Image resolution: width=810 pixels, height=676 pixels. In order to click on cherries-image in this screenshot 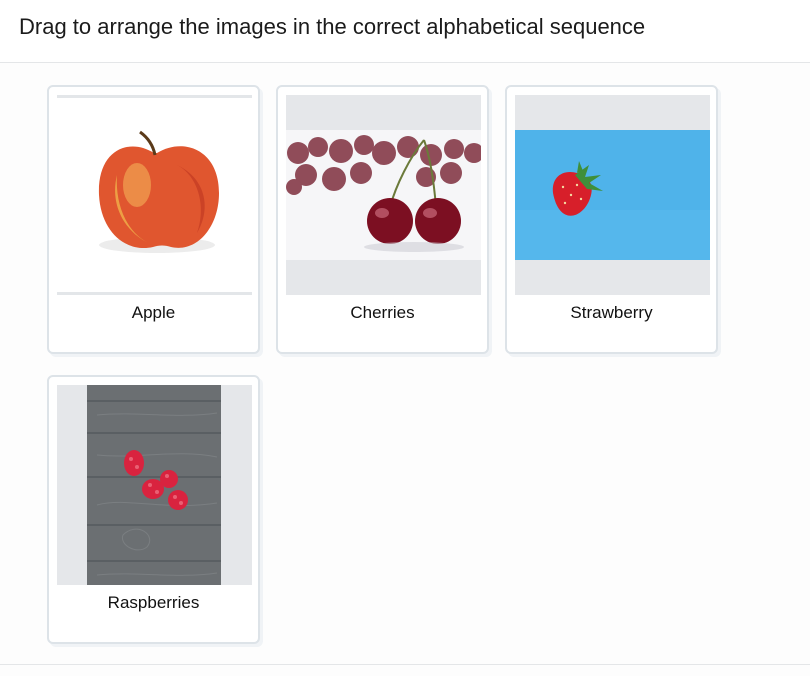, I will do `click(383, 195)`.